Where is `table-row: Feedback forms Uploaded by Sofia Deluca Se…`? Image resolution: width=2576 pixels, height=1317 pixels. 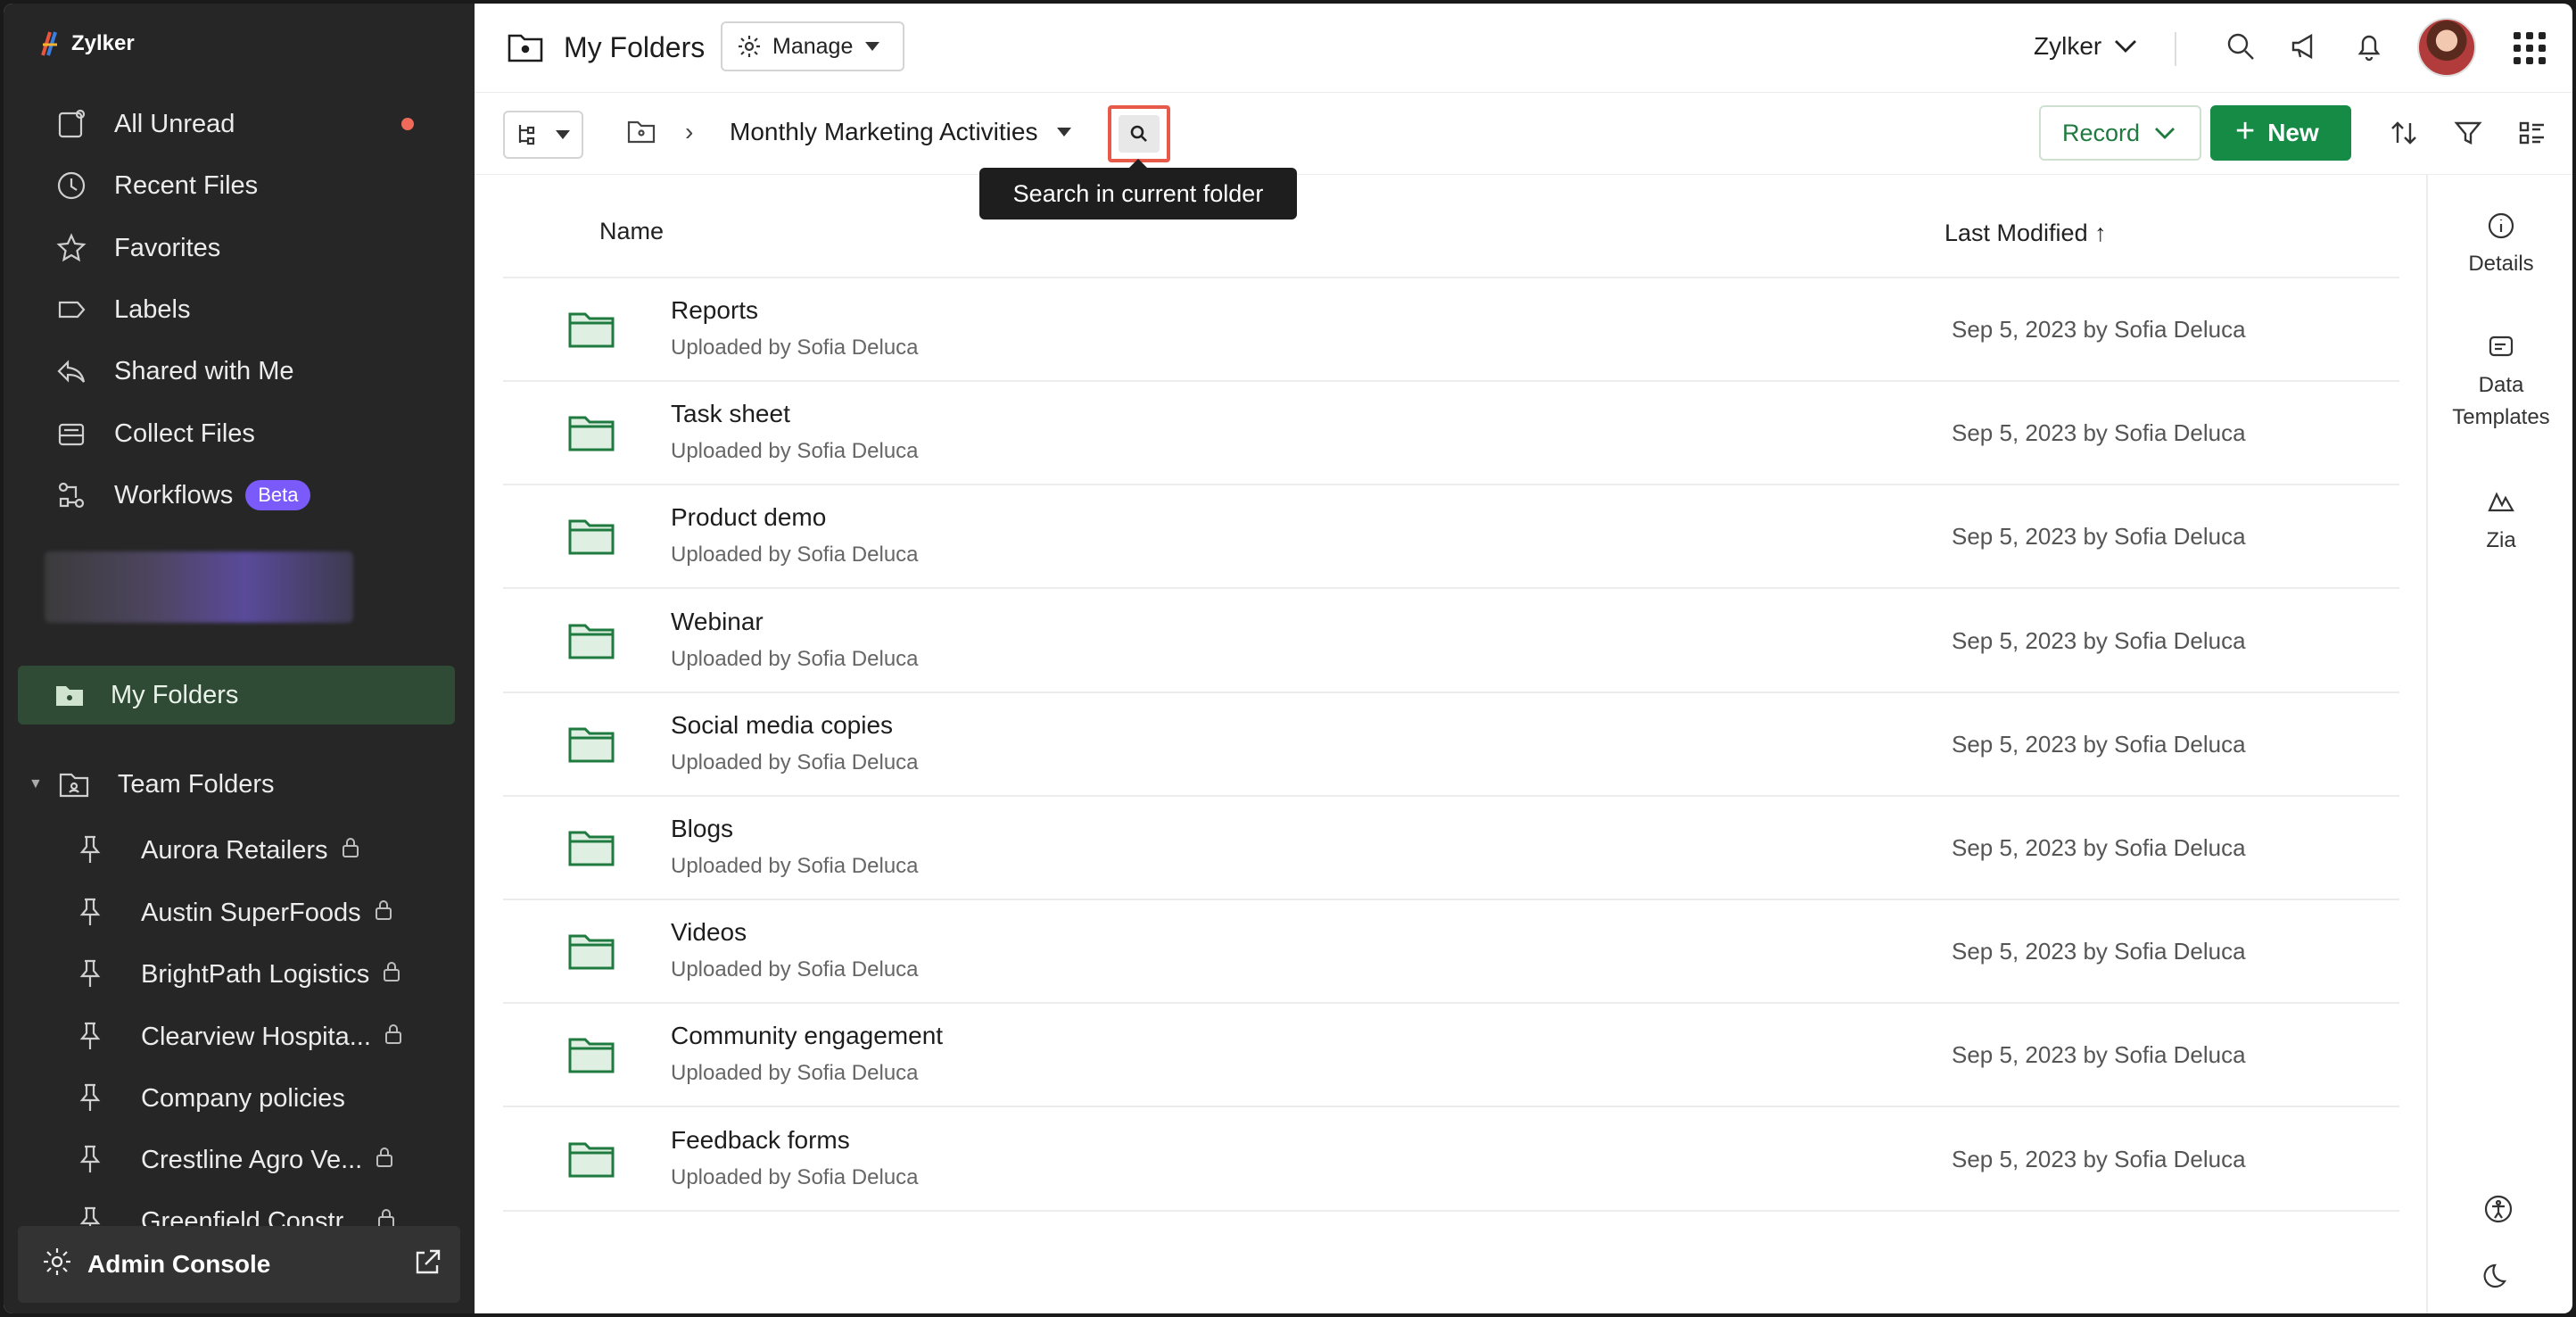 table-row: Feedback forms Uploaded by Sofia Deluca Se… is located at coordinates (1451, 1160).